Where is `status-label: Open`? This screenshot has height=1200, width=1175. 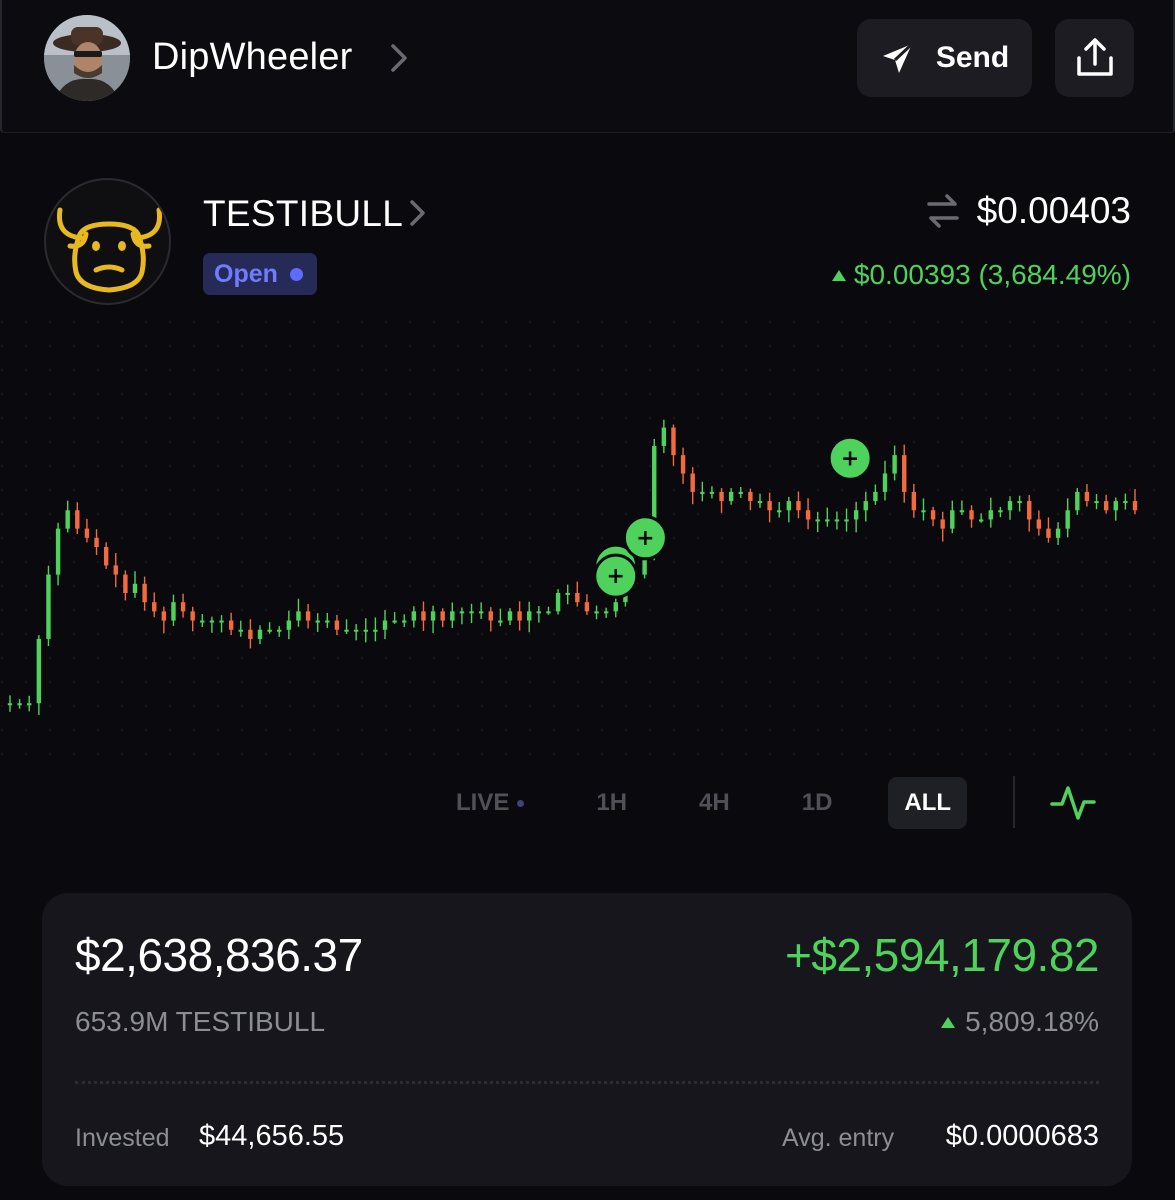 status-label: Open is located at coordinates (246, 273).